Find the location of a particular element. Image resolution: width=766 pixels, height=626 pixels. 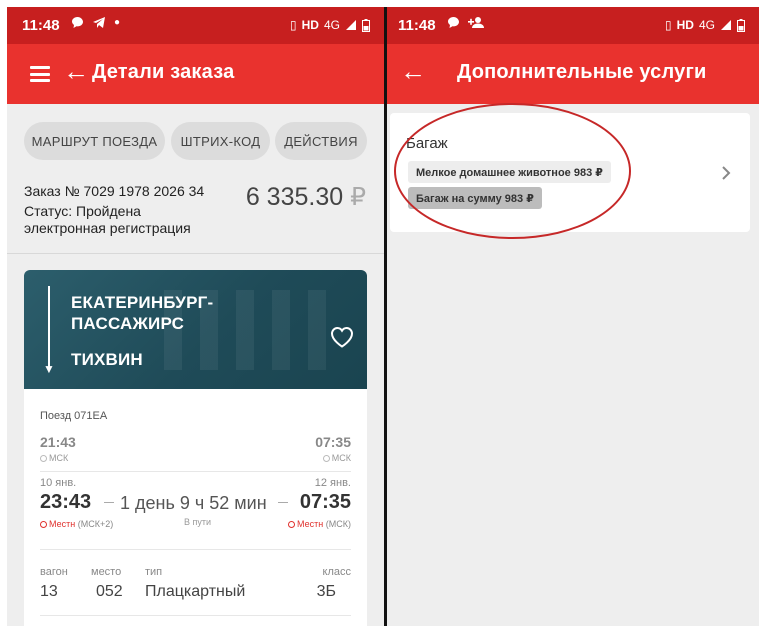

departure-date: 10 янв. is located at coordinates (58, 483).